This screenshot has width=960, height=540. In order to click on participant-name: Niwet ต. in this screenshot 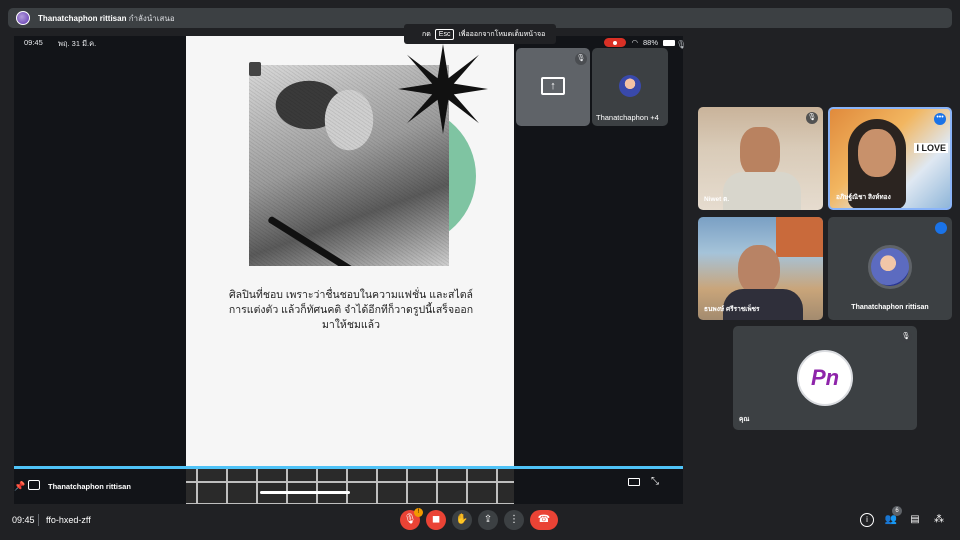, I will do `click(717, 199)`.